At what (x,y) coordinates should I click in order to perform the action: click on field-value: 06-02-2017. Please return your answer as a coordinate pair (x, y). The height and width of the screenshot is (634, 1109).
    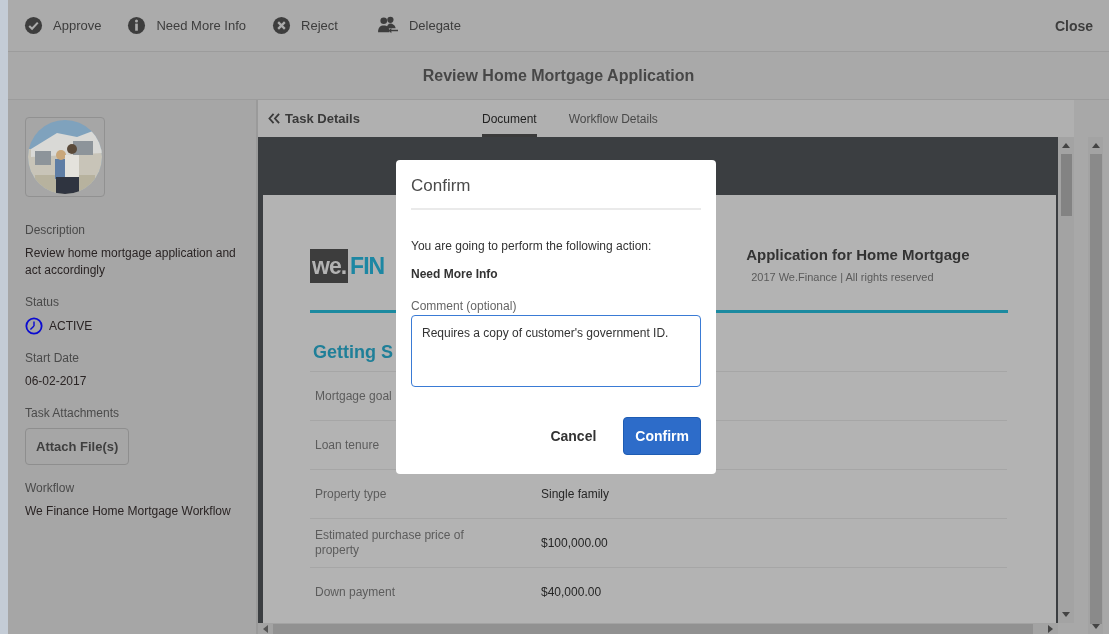
    Looking at the image, I should click on (56, 381).